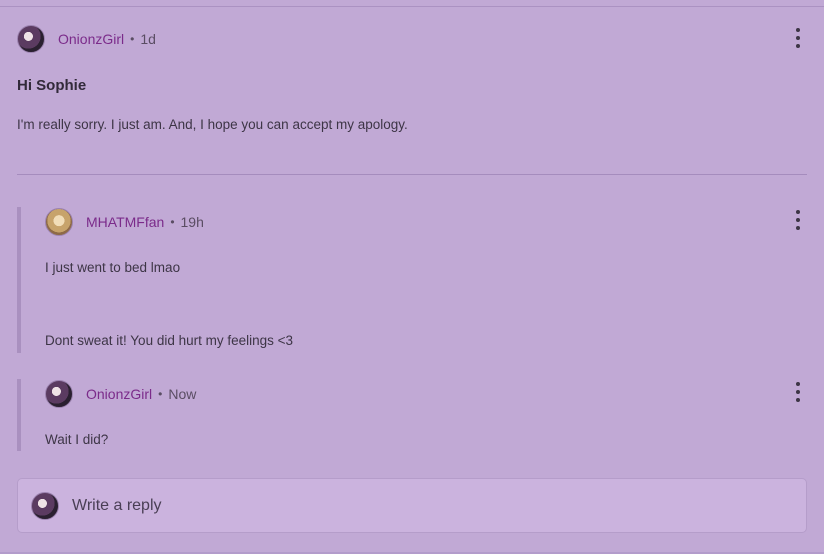 The image size is (824, 554). Describe the element at coordinates (412, 505) in the screenshot. I see `reply-input: Write a reply` at that location.